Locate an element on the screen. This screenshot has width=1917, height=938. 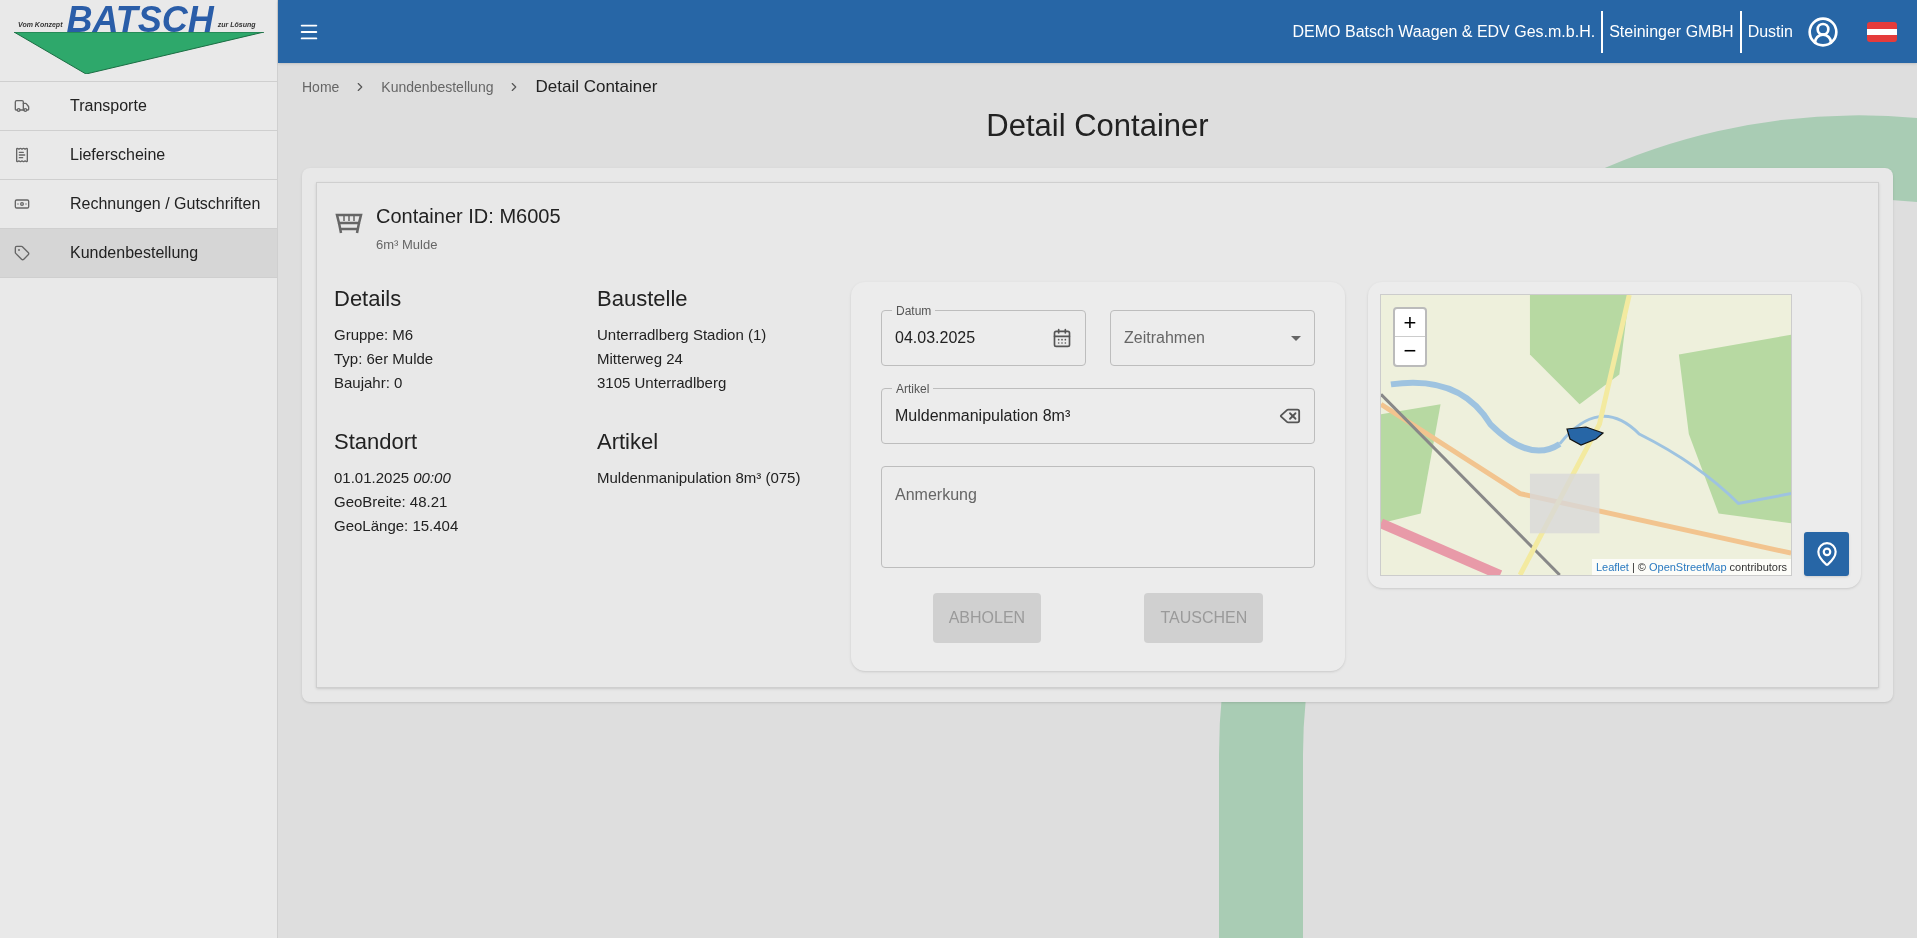
flag-icon is located at coordinates (1882, 31).